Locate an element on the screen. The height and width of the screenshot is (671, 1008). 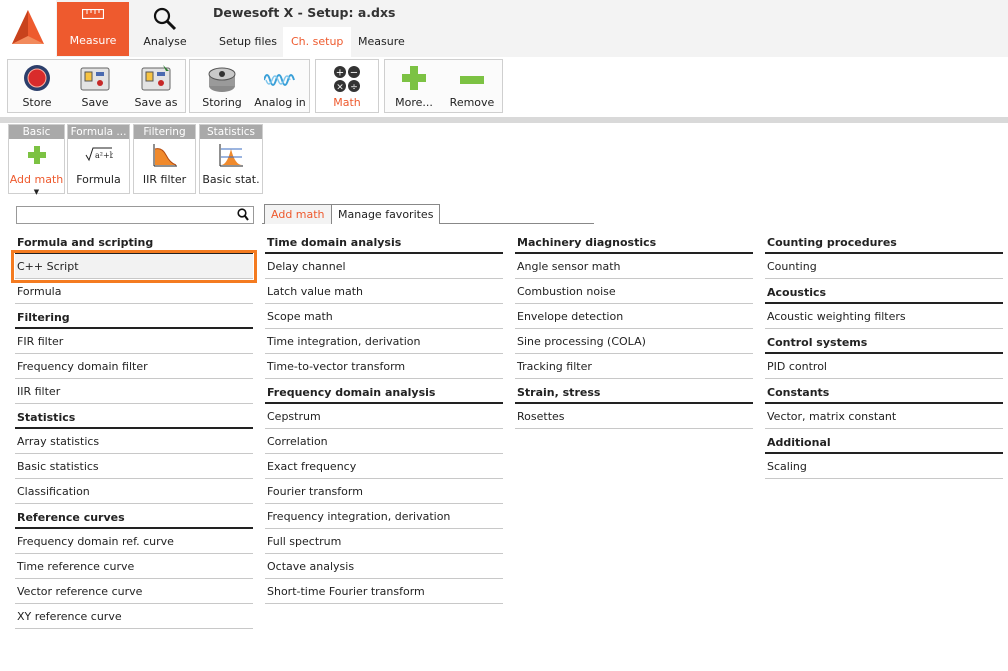
storing-button: Storing is located at coordinates (222, 86).